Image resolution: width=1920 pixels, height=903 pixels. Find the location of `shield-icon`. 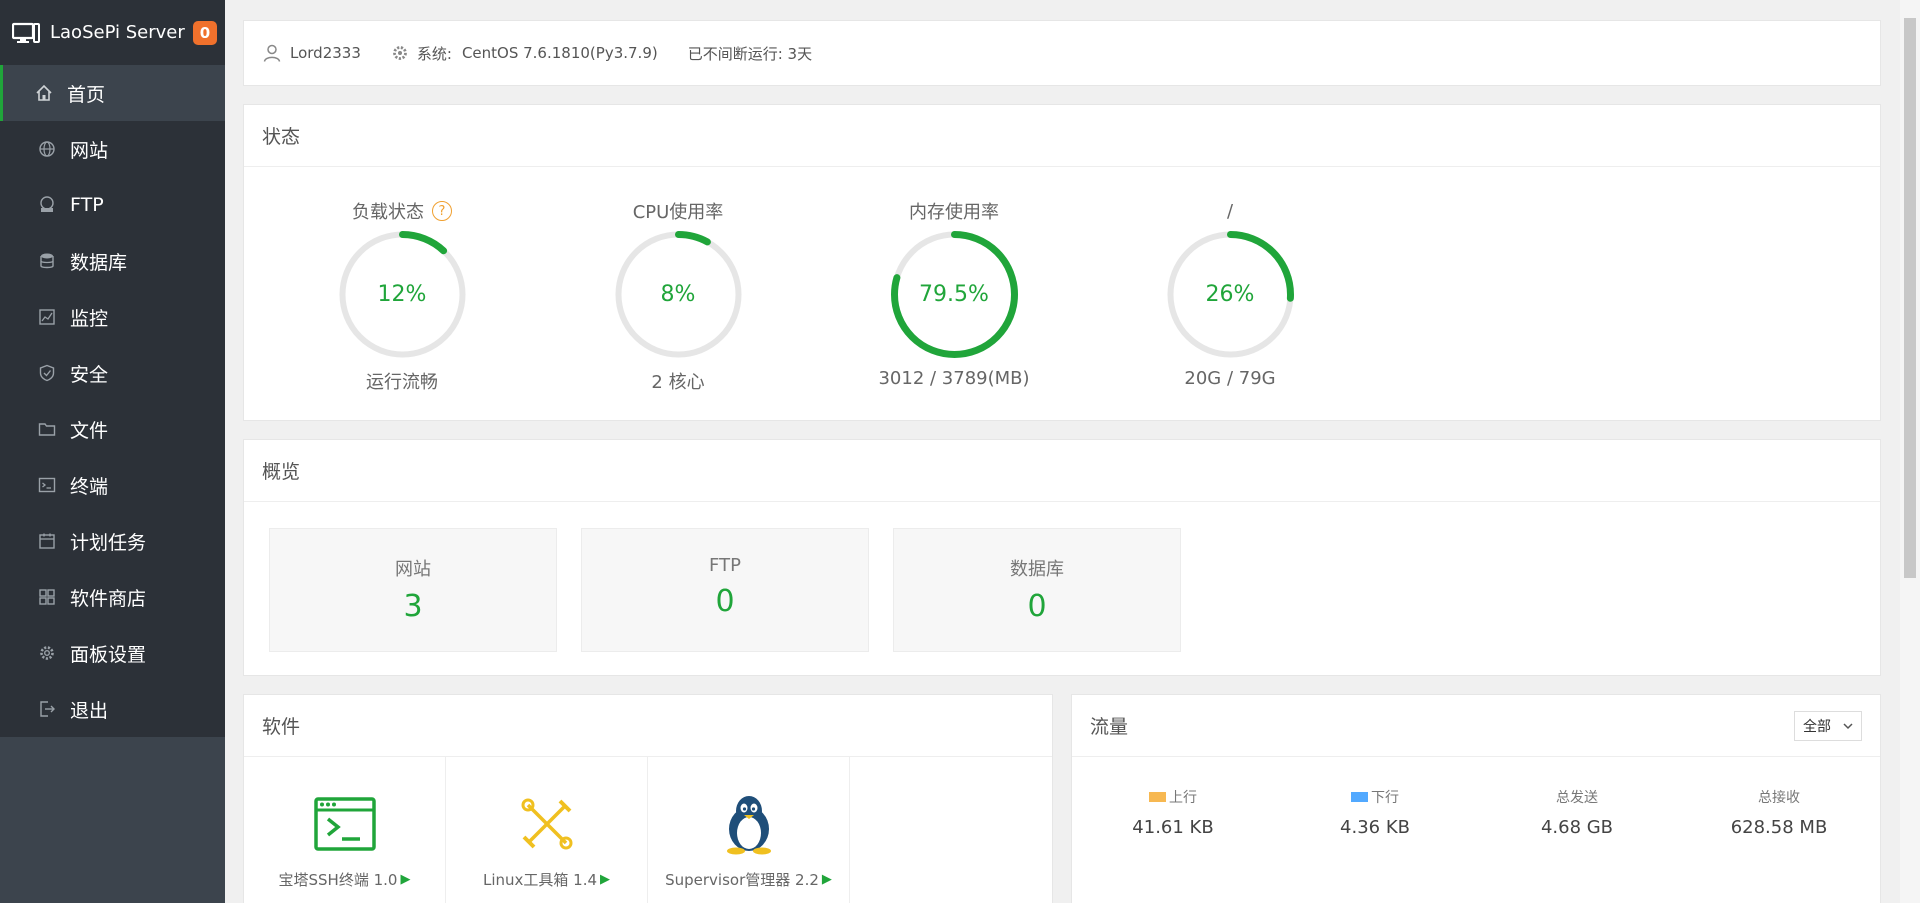

shield-icon is located at coordinates (47, 373).